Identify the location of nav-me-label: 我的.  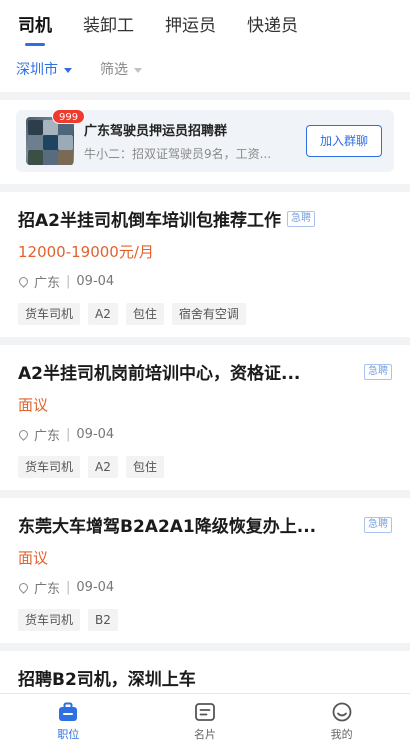
(341, 734).